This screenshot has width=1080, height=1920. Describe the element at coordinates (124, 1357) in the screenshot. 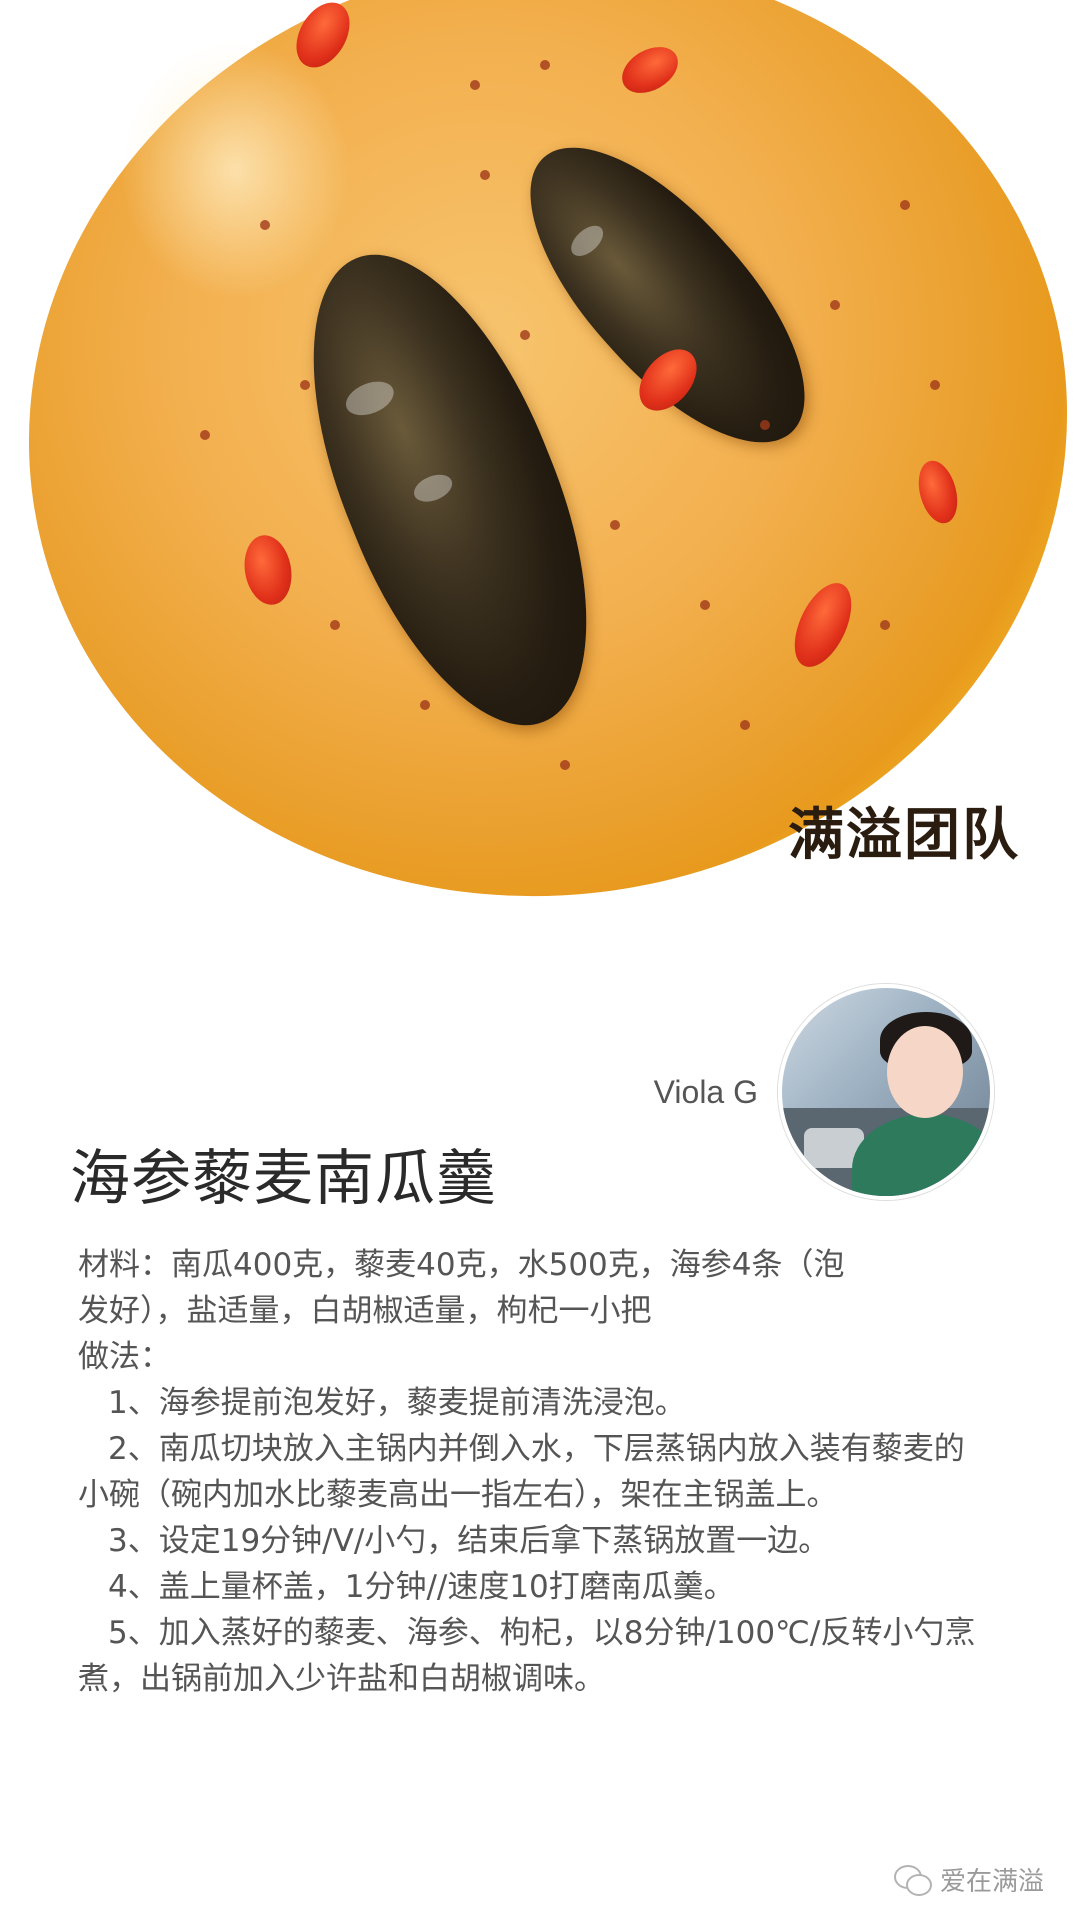

I see `method-label: 做法：` at that location.